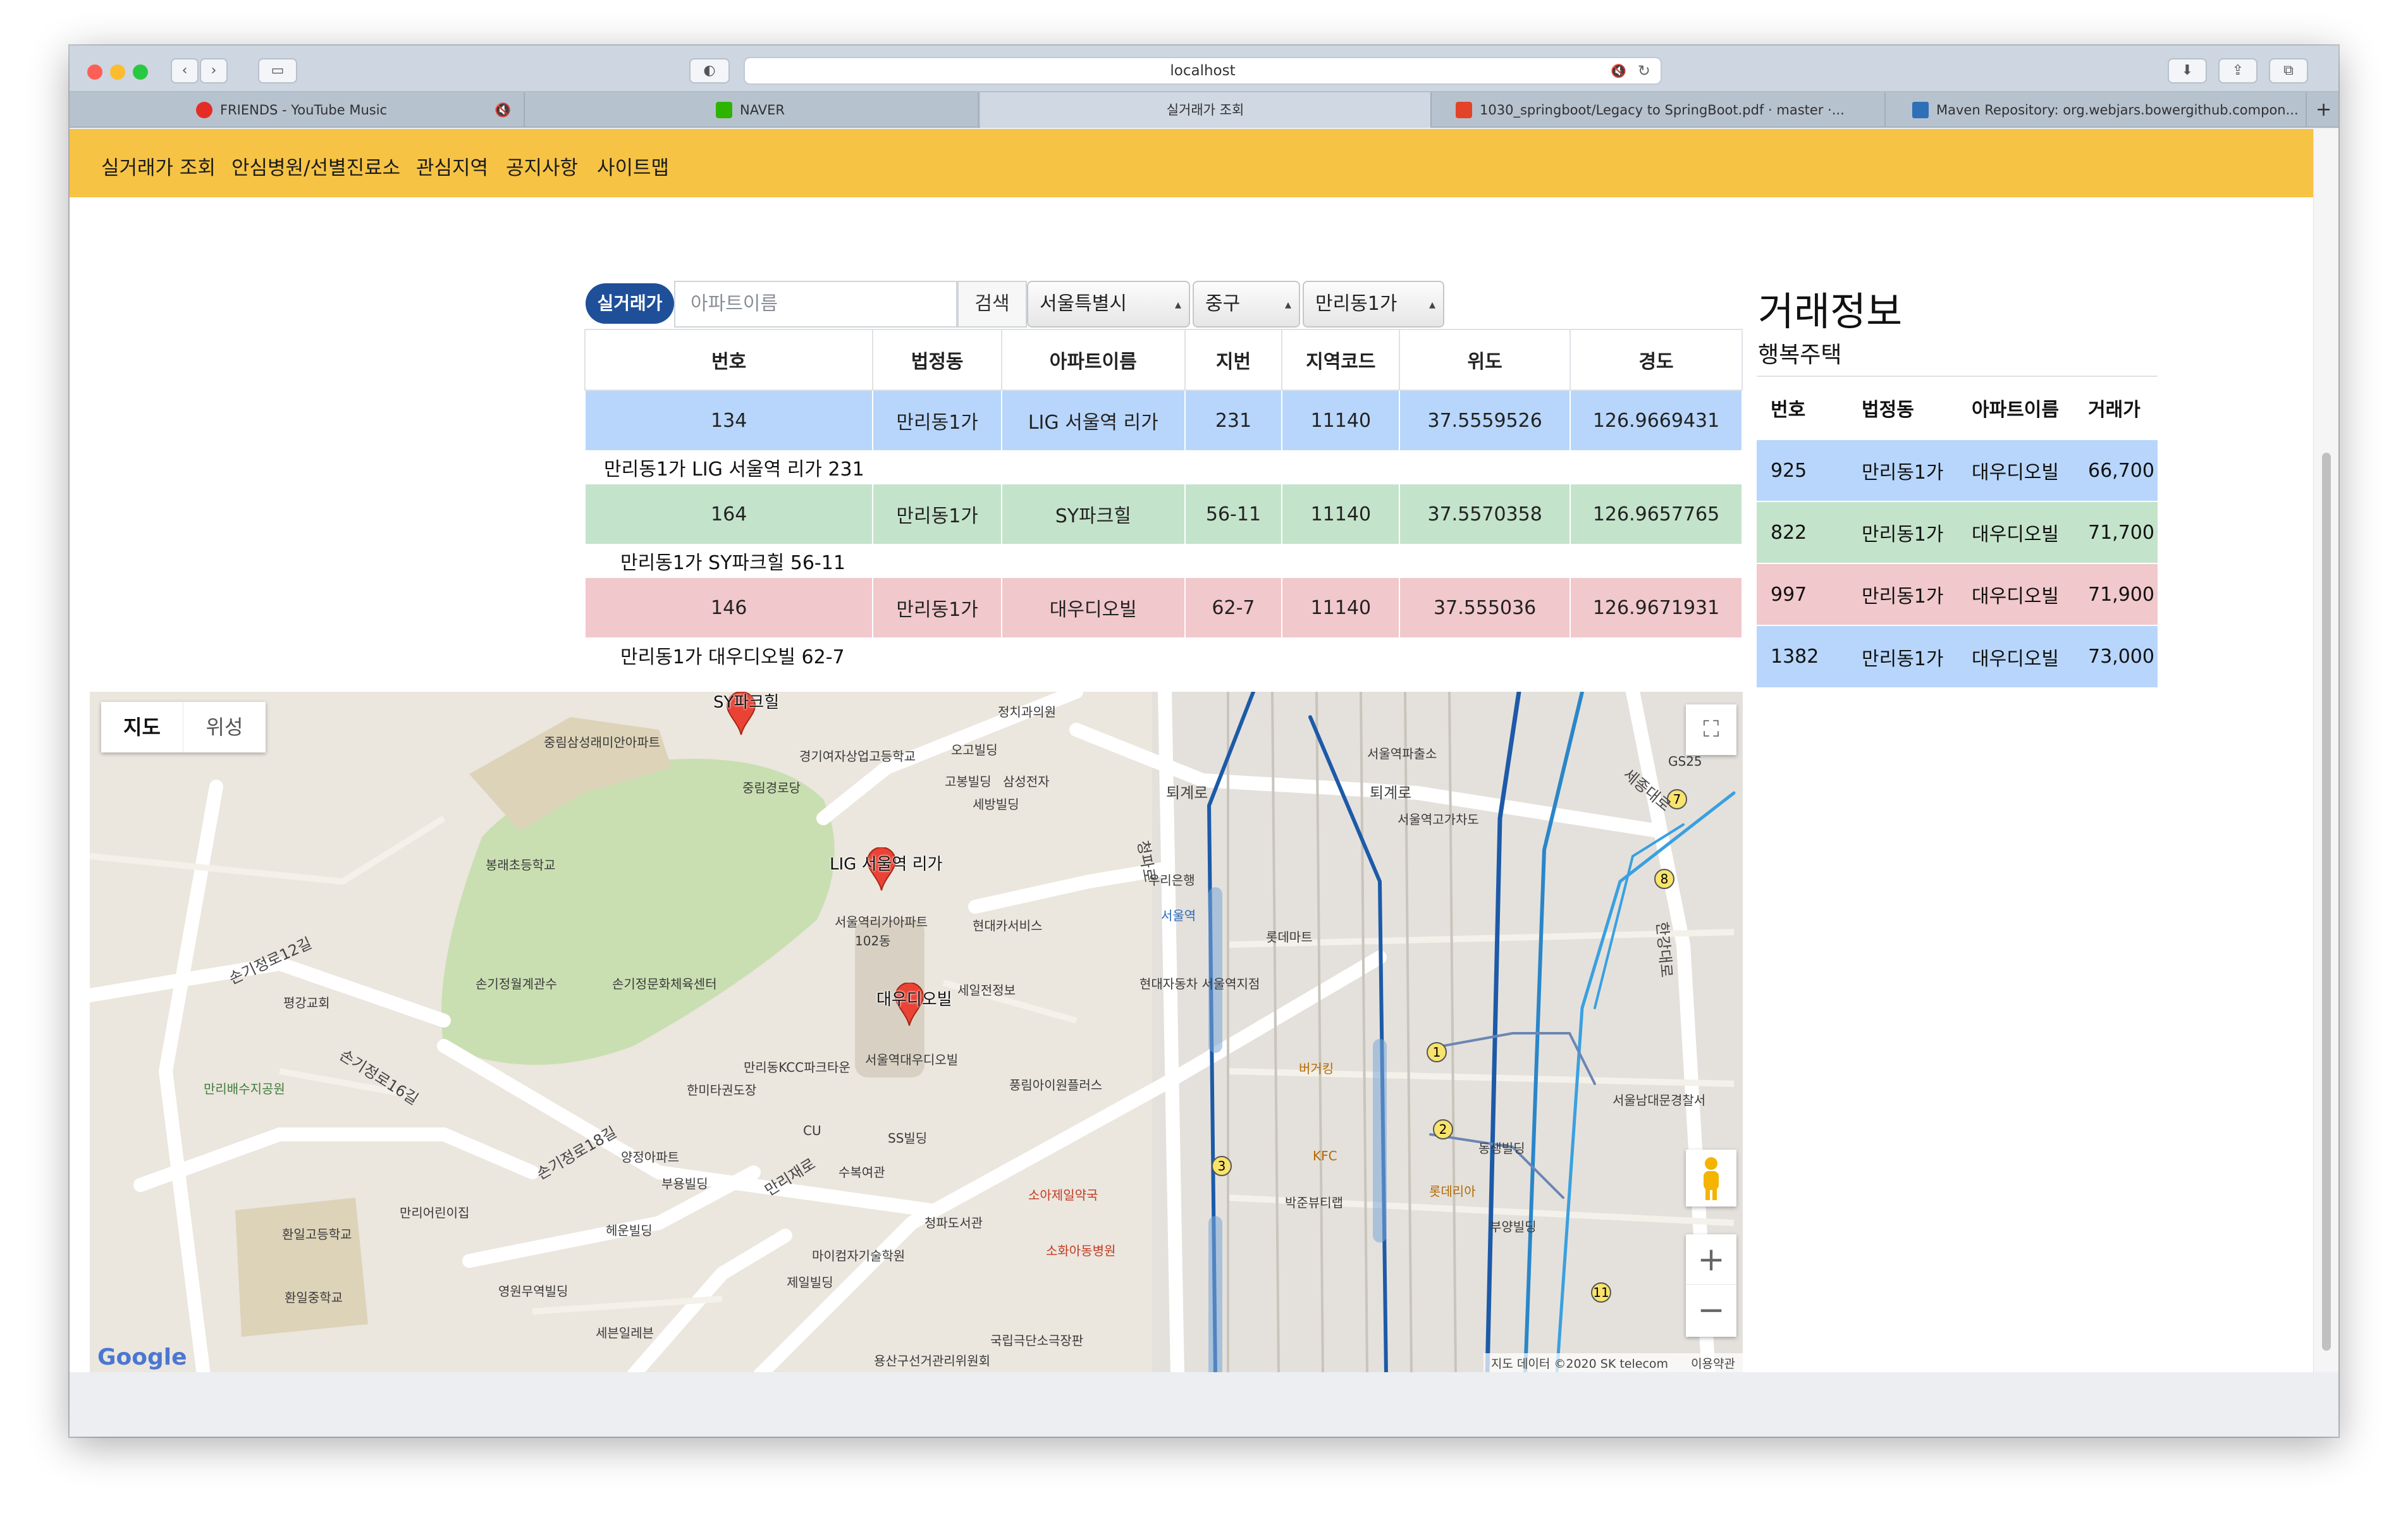 This screenshot has width=2408, height=1529. What do you see at coordinates (158, 166) in the screenshot?
I see `nav-silgeorae: 실거래가 조회` at bounding box center [158, 166].